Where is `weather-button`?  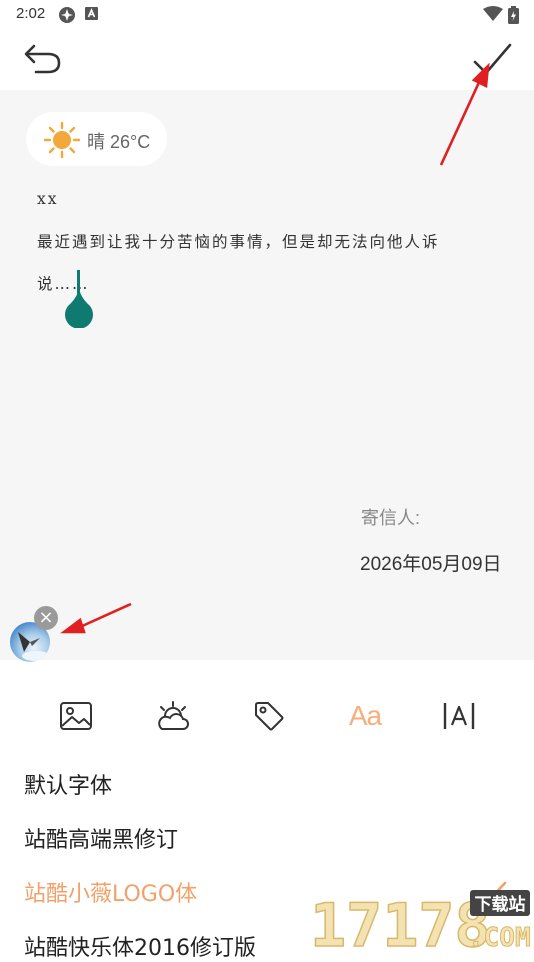
weather-button is located at coordinates (173, 716).